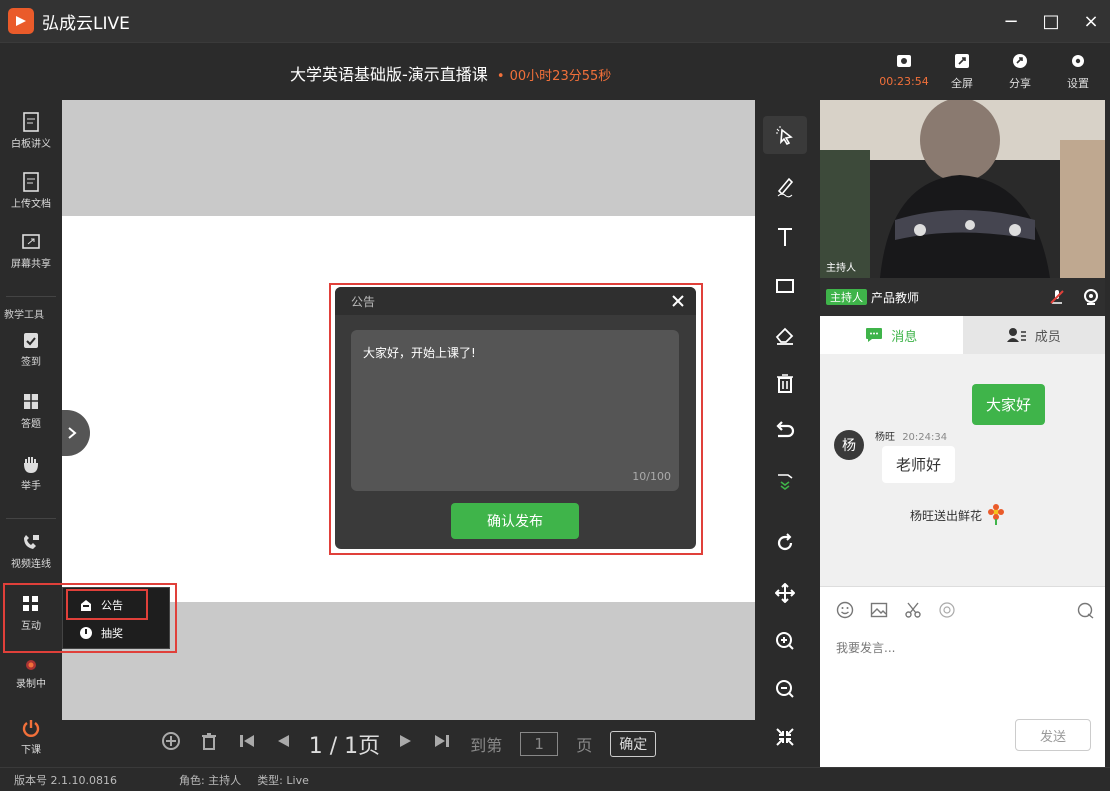 This screenshot has width=1110, height=791. Describe the element at coordinates (1053, 735) in the screenshot. I see `send-button: 发送` at that location.